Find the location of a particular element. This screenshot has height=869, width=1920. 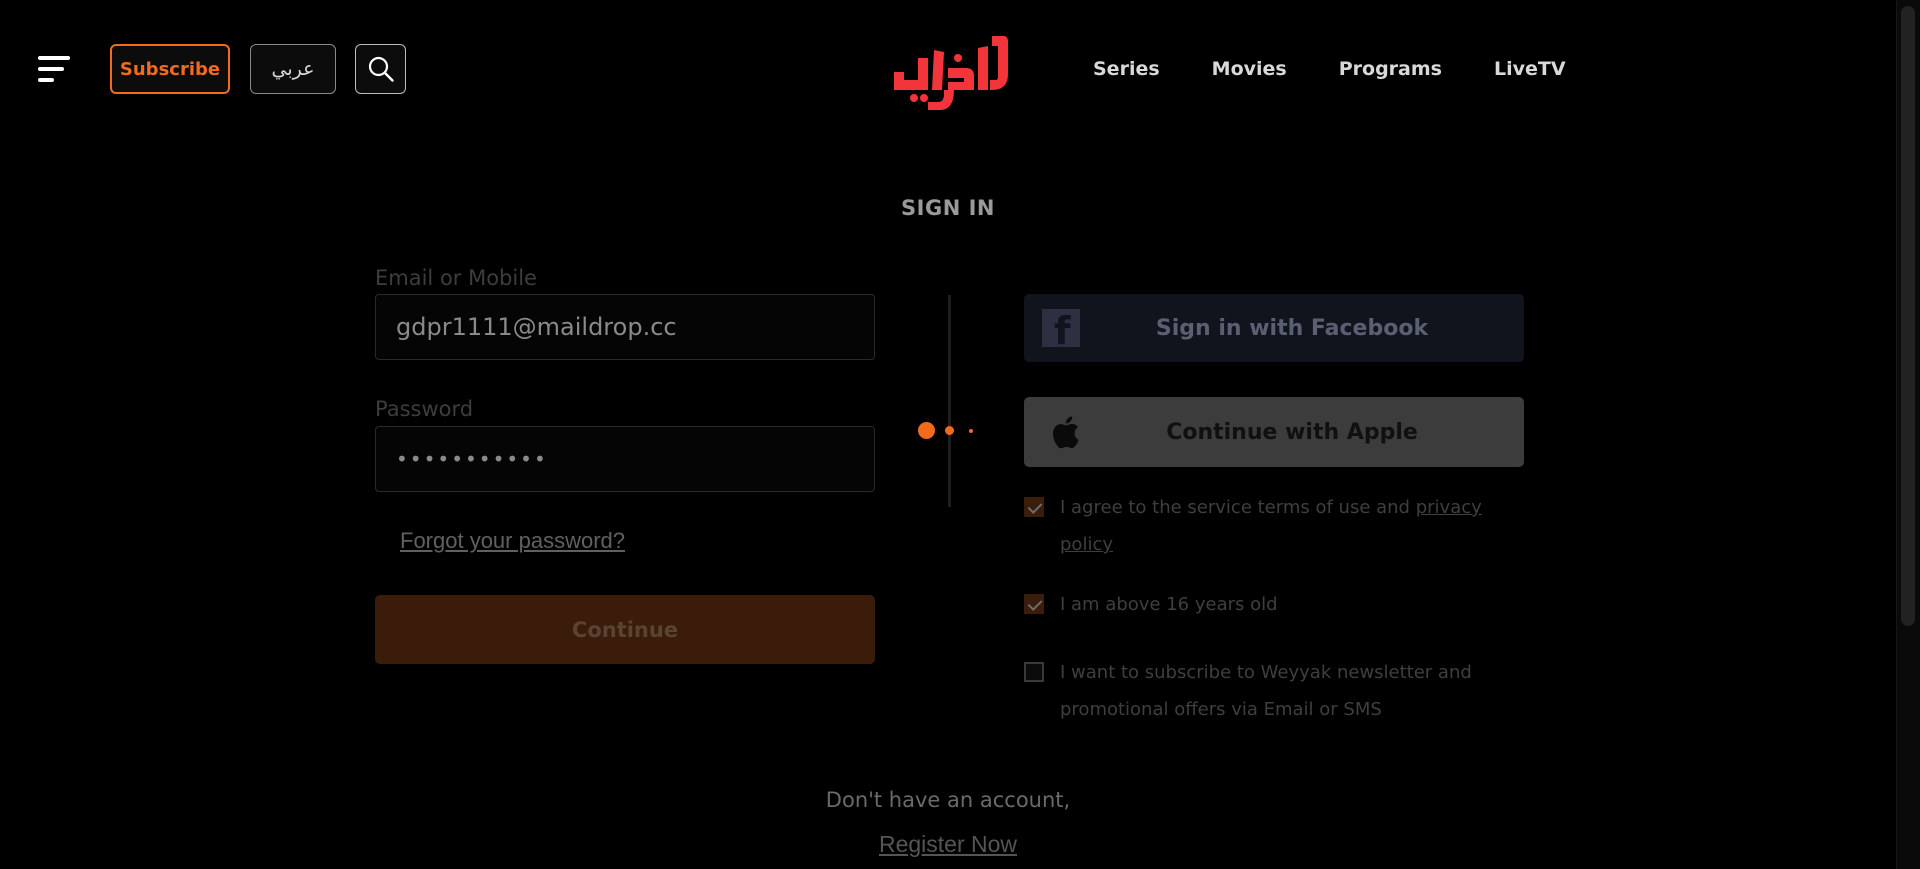

facebook-signin-button: f Sign in with Facebook is located at coordinates (1274, 328).